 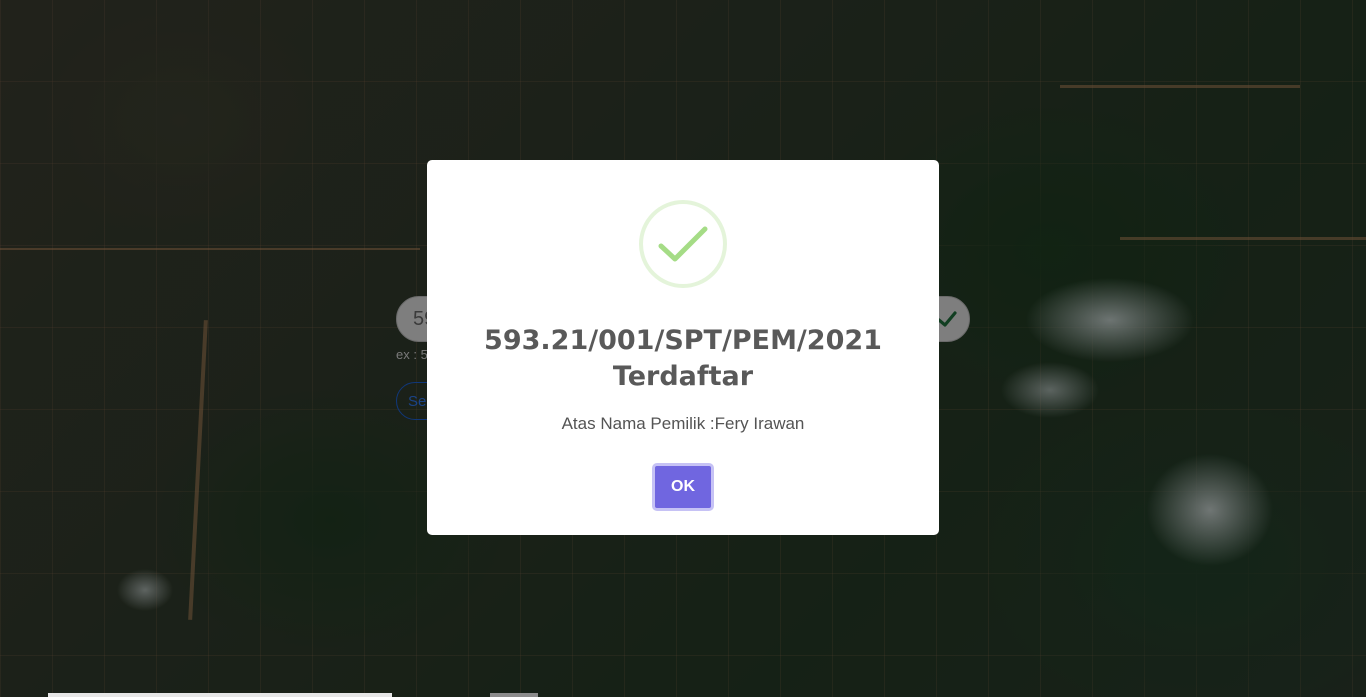 I want to click on dialog-owner-text: Atas Nama Pemilik :Fery Irawan, so click(x=683, y=423).